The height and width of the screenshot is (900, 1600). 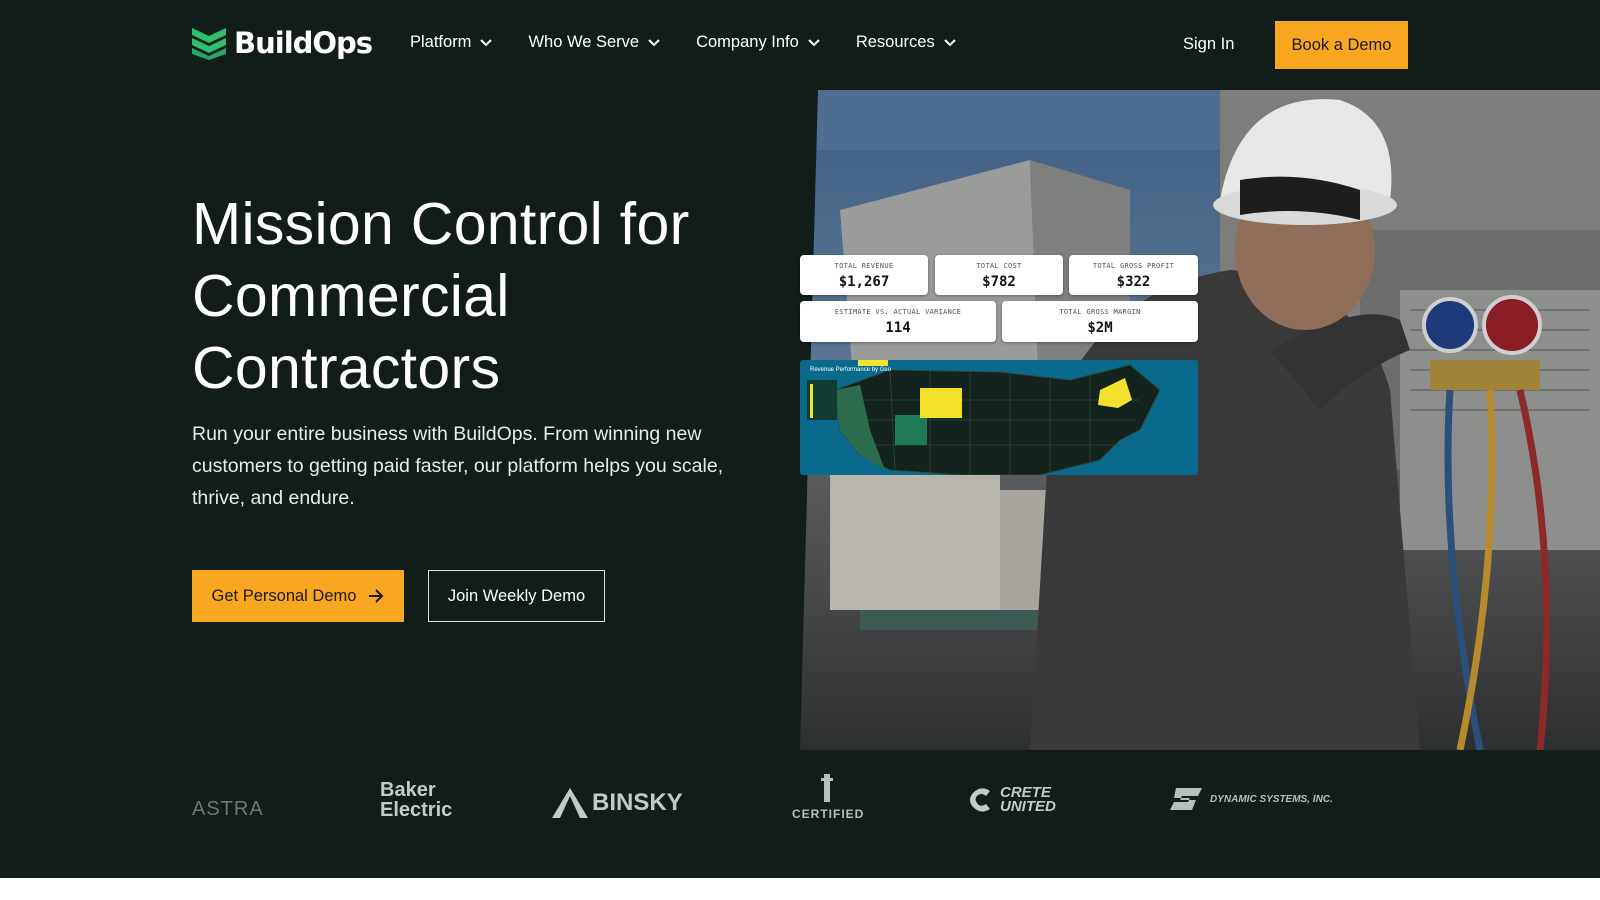 I want to click on brand-name: BuildOps, so click(x=303, y=43).